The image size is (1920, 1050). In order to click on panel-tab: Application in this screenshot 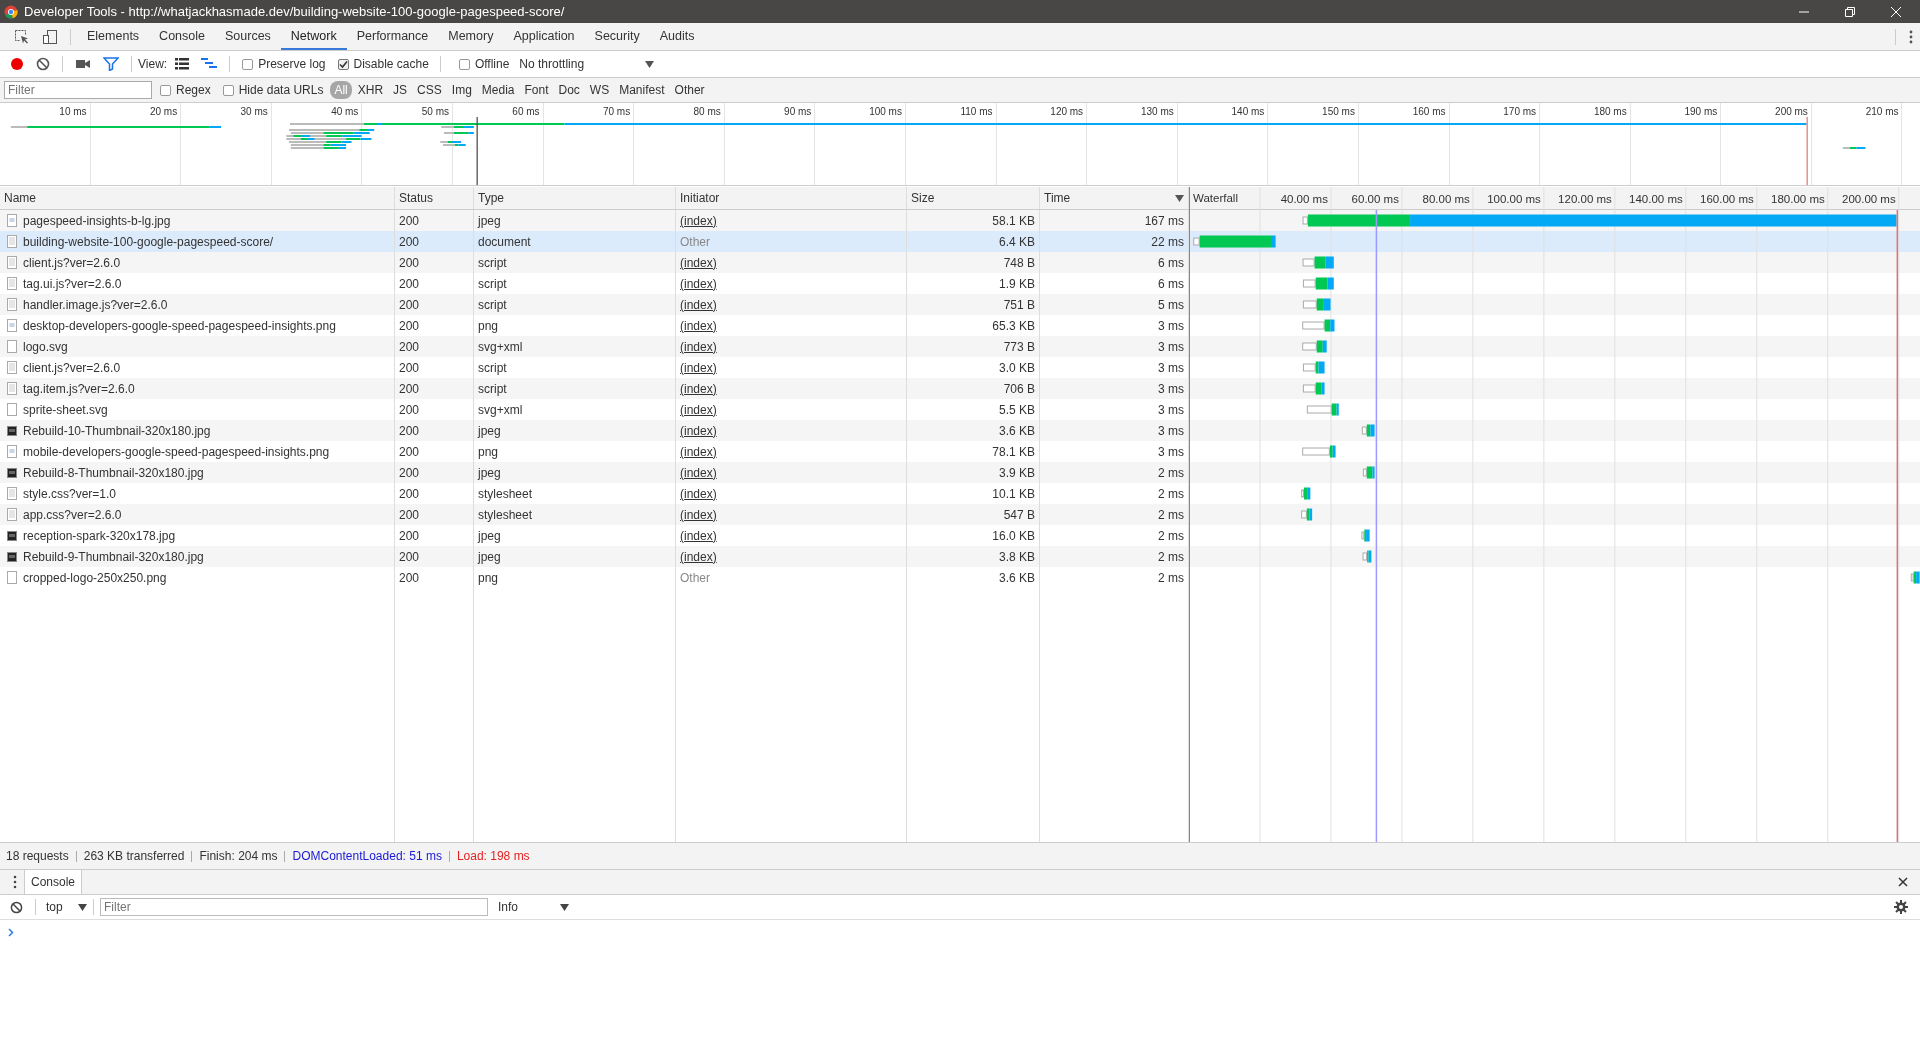, I will do `click(544, 36)`.